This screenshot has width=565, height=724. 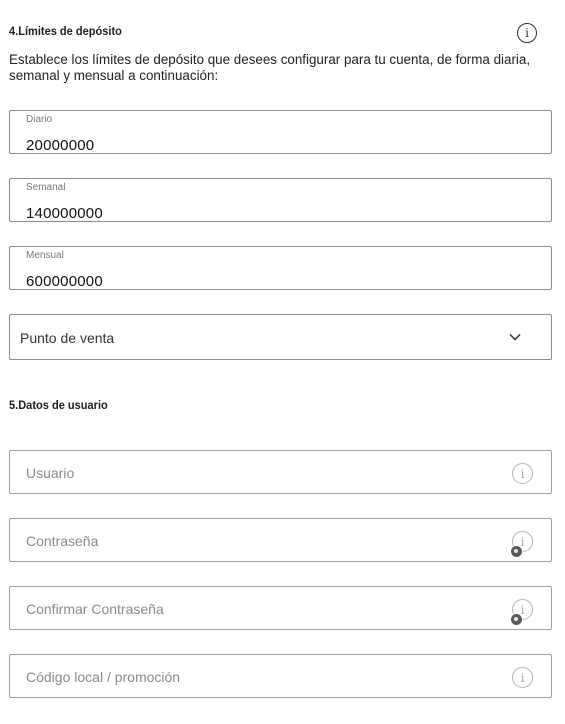 What do you see at coordinates (95, 609) in the screenshot?
I see `confirm-password-placeholder: Confirmar Contraseña` at bounding box center [95, 609].